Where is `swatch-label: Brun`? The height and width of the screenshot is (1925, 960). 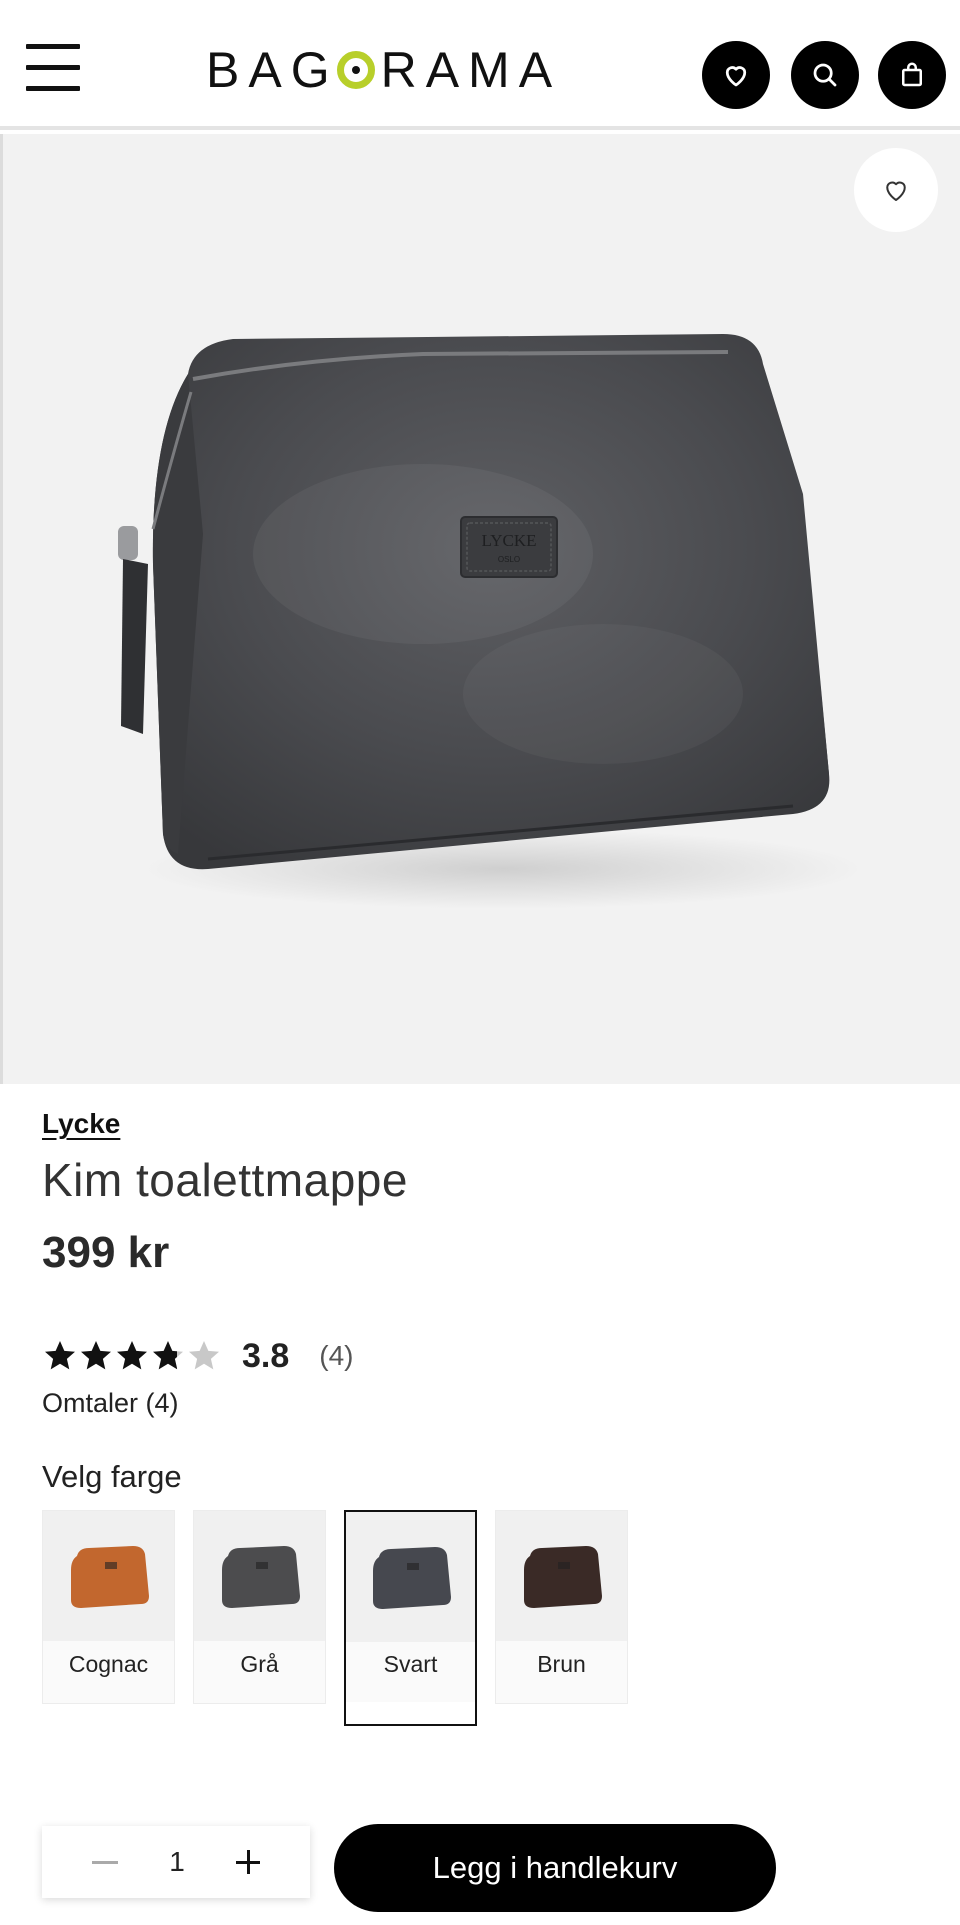
swatch-label: Brun is located at coordinates (561, 1664).